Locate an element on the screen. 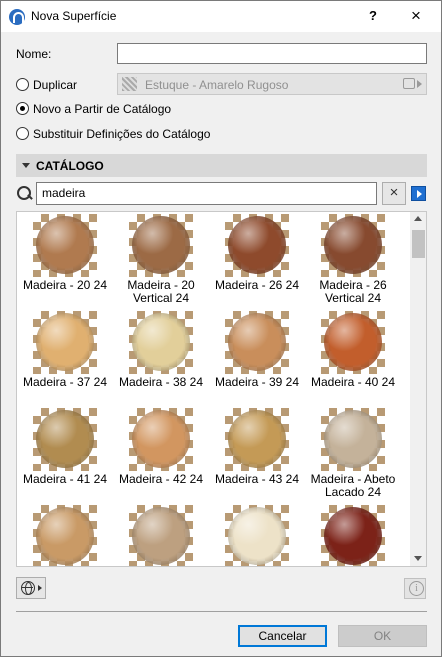  name-input is located at coordinates (272, 53).